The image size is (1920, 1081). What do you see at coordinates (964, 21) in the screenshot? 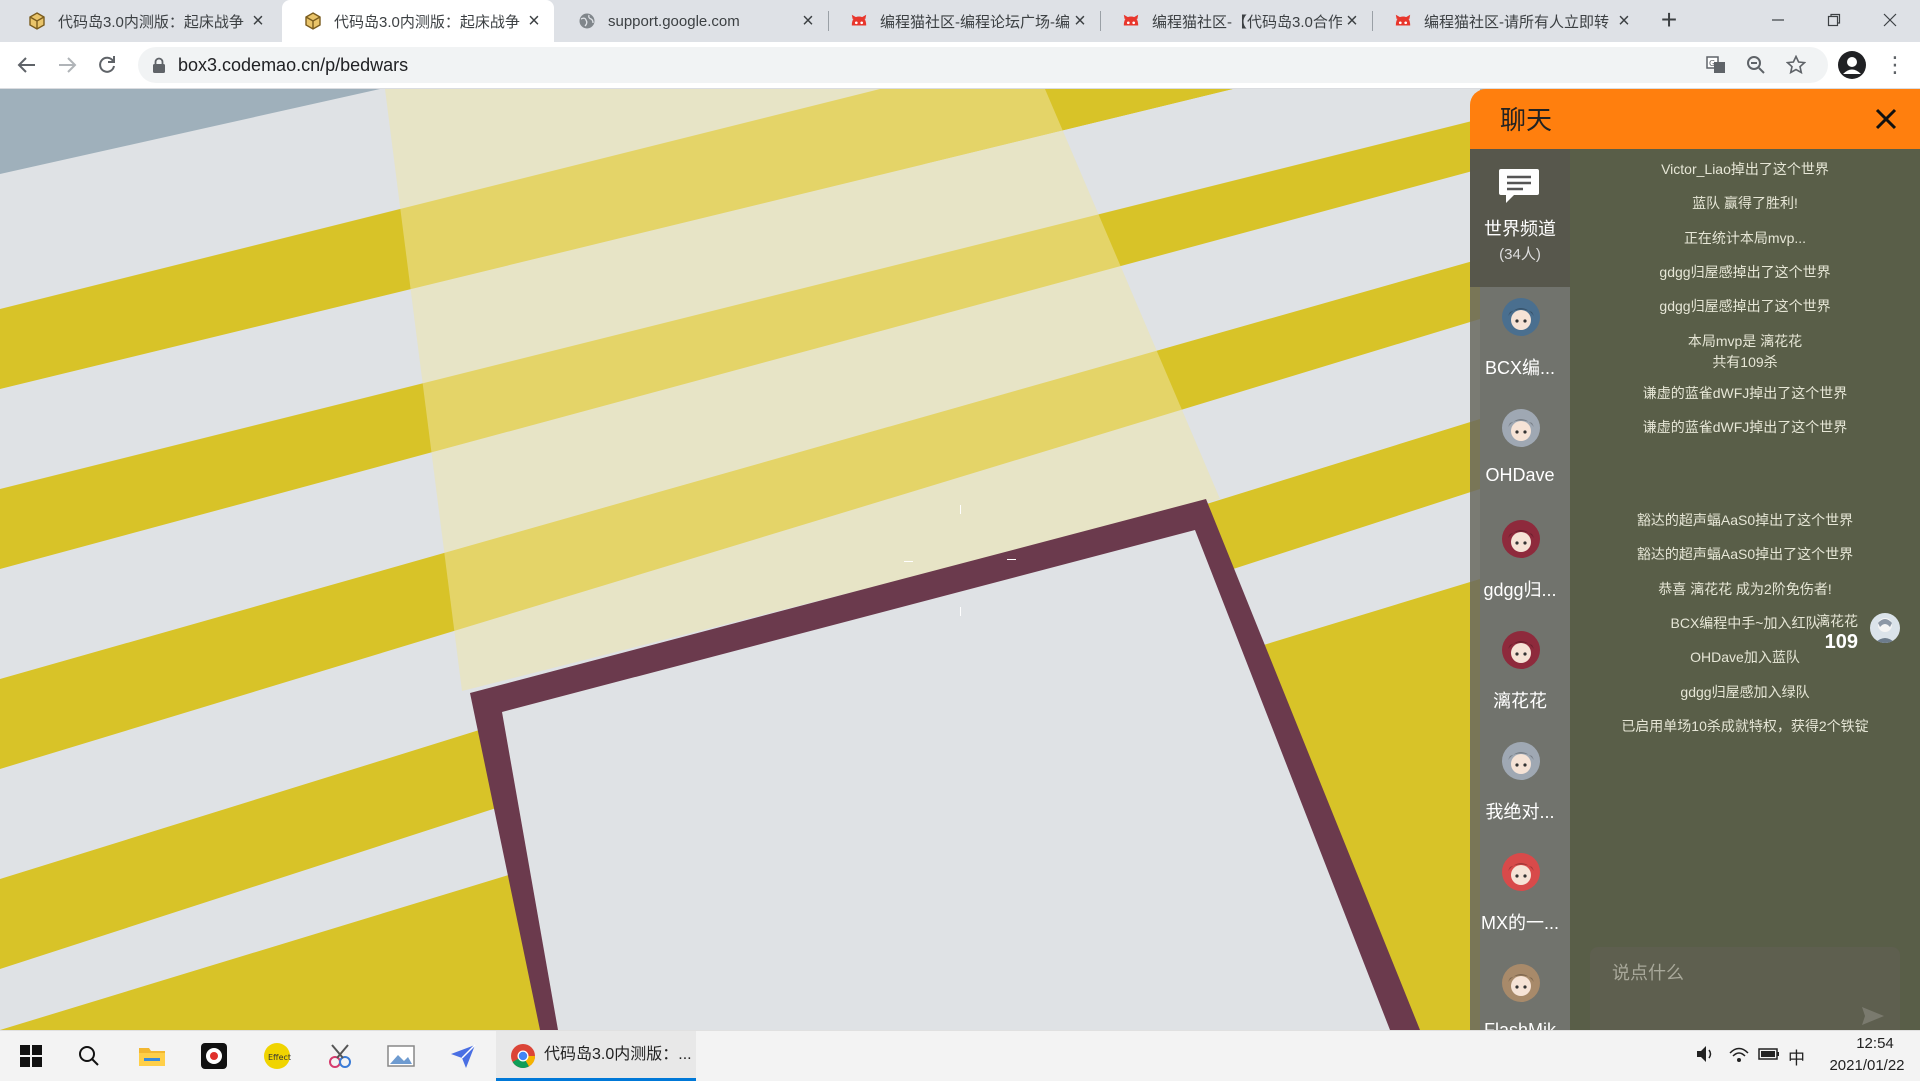
I see `browser-tab: 编程猫社区-编程论坛广场-编 ×` at bounding box center [964, 21].